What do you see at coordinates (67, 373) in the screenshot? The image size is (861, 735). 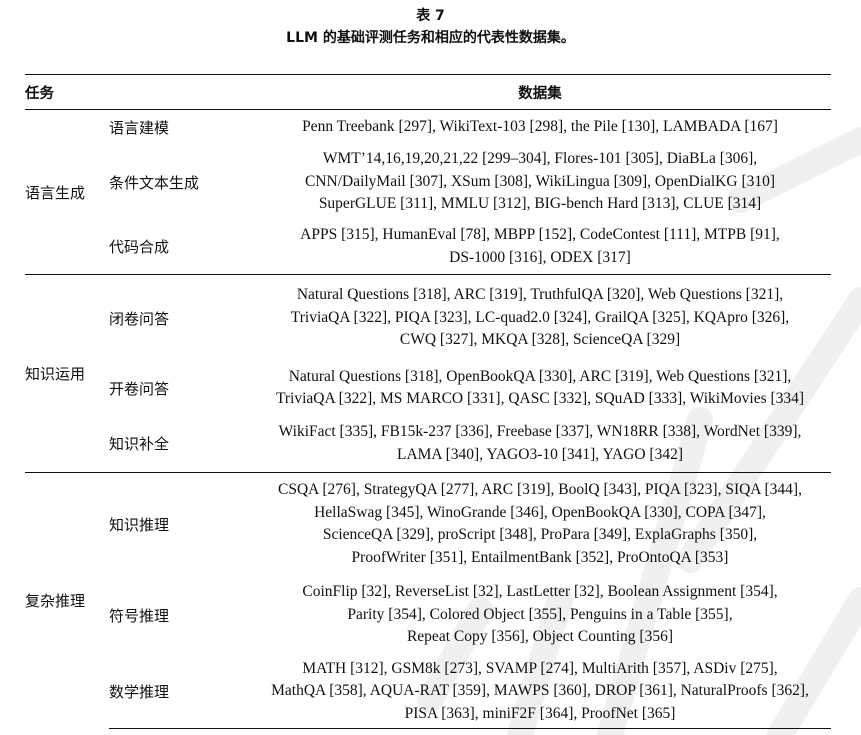 I see `group-knowledge-utilization: 知识运用` at bounding box center [67, 373].